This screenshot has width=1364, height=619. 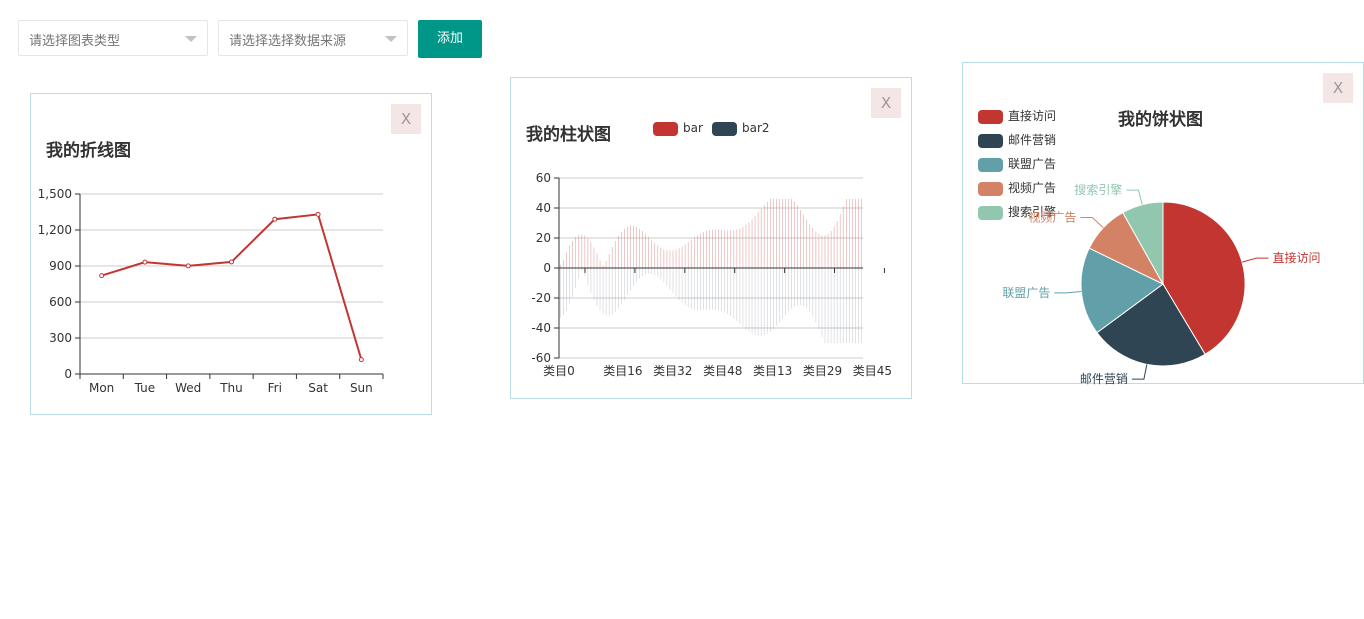 What do you see at coordinates (1161, 284) in the screenshot?
I see `pie-chart: 直接访问邮件营销 联盟广告 视频广告 搜索引擎` at bounding box center [1161, 284].